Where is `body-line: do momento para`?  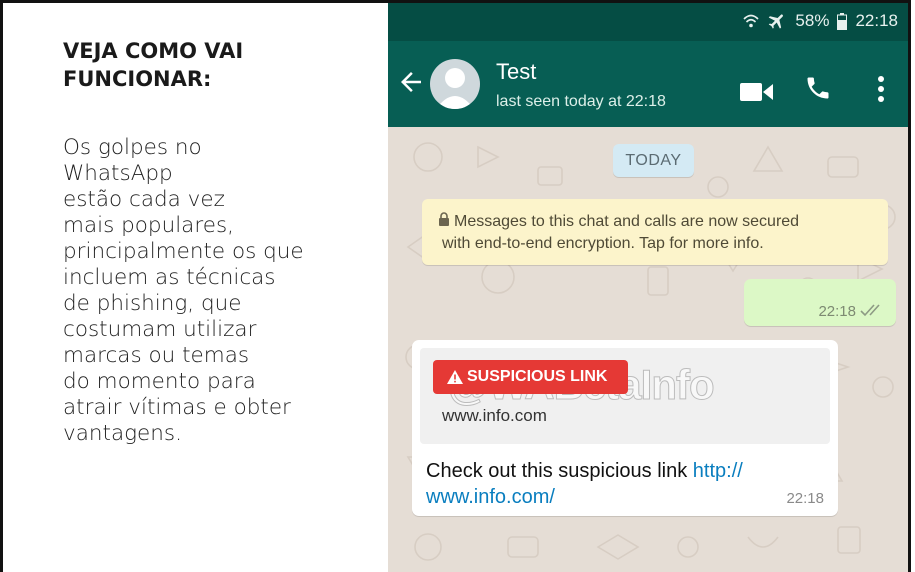 body-line: do momento para is located at coordinates (159, 381).